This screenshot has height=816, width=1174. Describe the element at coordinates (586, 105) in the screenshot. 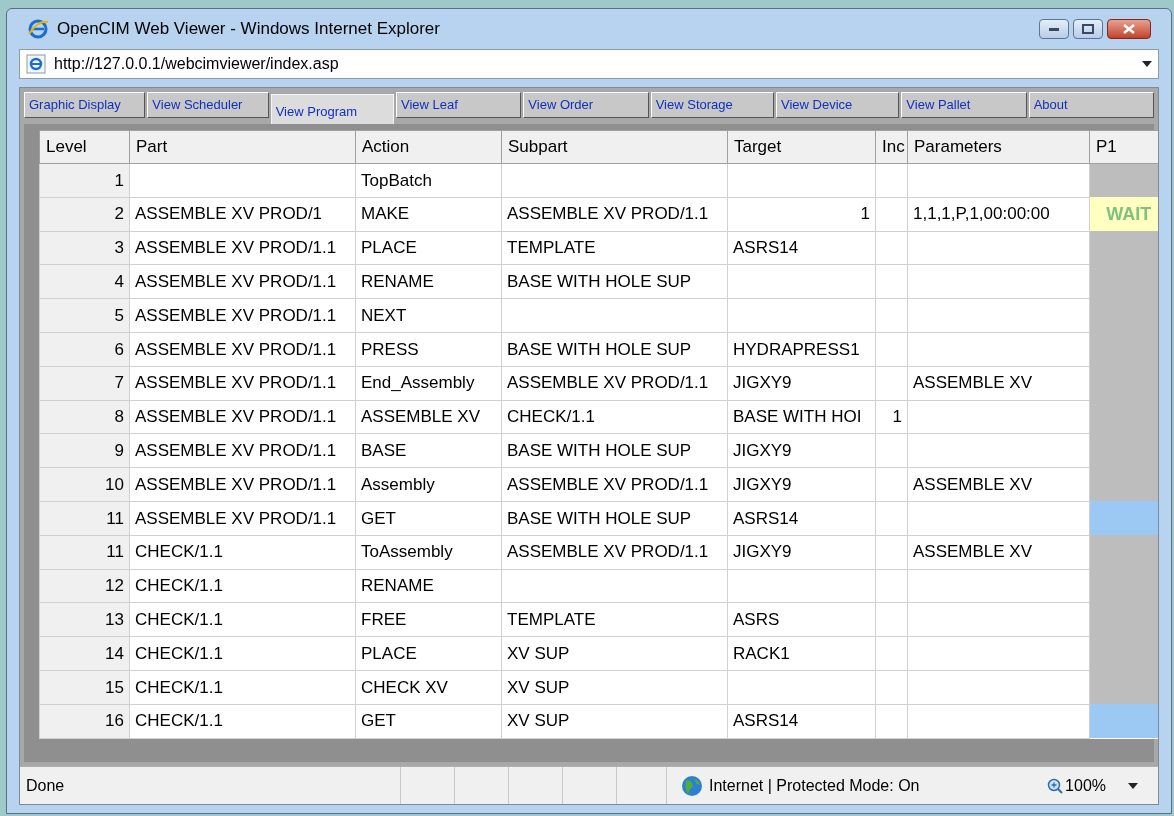

I see `tab: View Order` at that location.